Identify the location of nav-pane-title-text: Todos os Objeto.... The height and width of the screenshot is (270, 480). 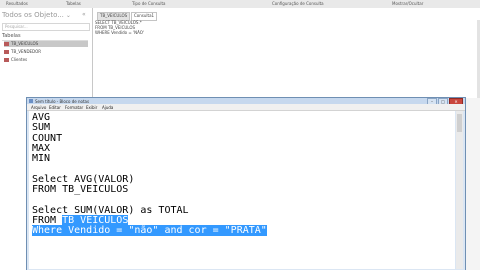
(33, 15).